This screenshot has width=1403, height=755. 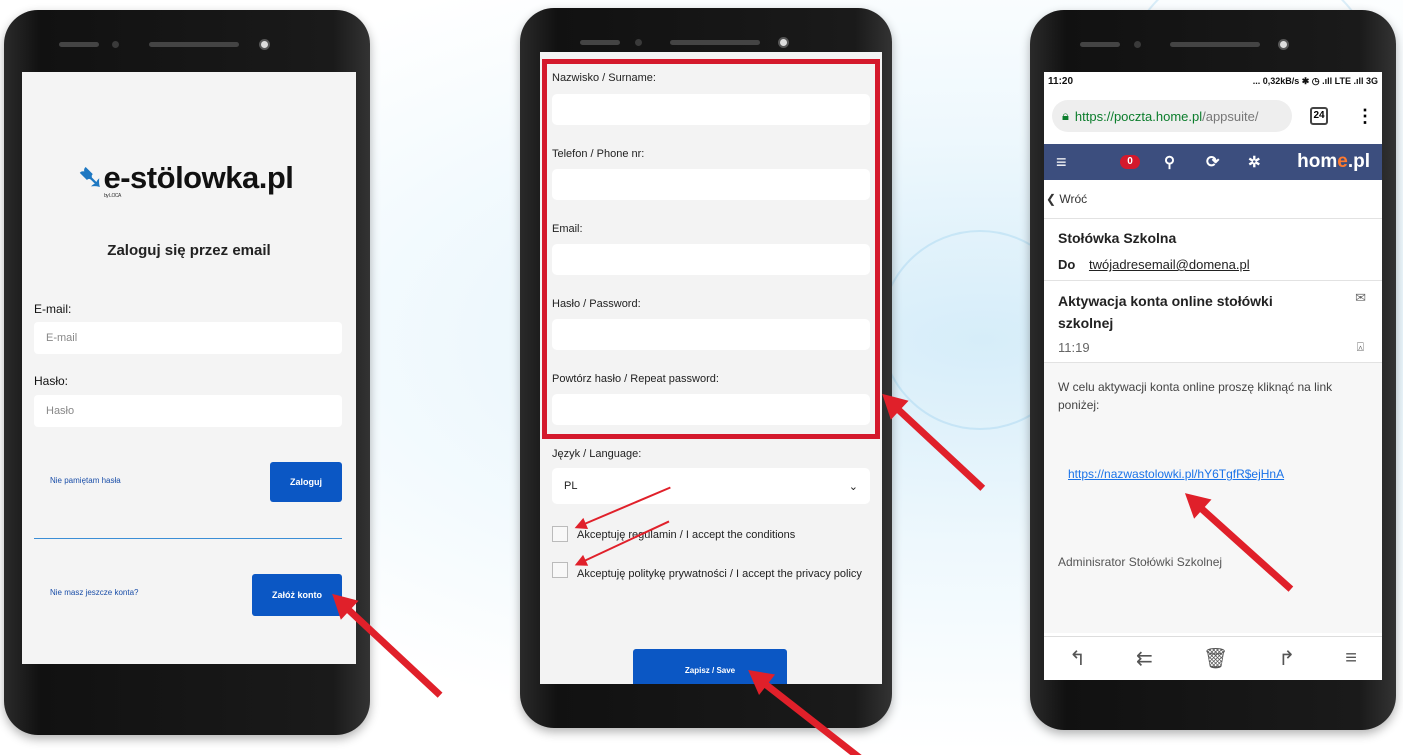 I want to click on accept-privacy-checkbox, so click(x=560, y=570).